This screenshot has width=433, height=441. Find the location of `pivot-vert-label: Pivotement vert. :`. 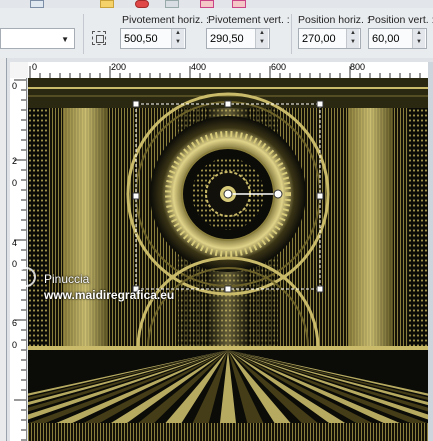

pivot-vert-label: Pivotement vert. : is located at coordinates (249, 20).